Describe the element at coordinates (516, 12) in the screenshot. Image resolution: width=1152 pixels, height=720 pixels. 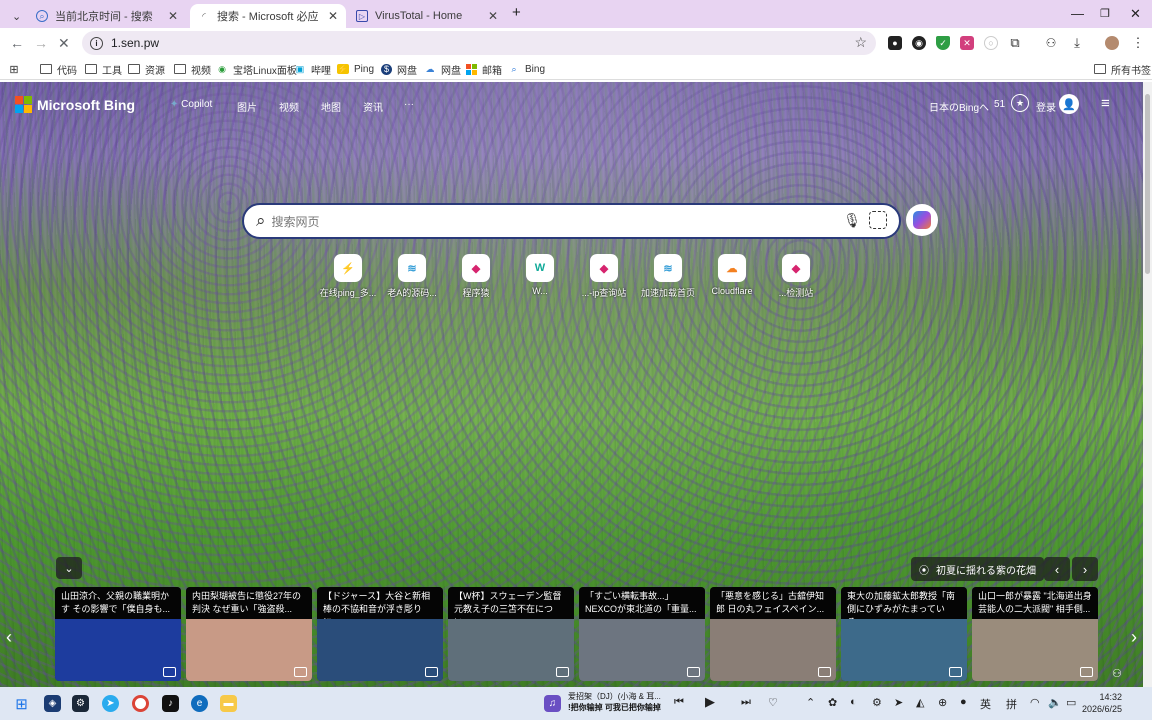
I see `new-tab-button: +` at that location.